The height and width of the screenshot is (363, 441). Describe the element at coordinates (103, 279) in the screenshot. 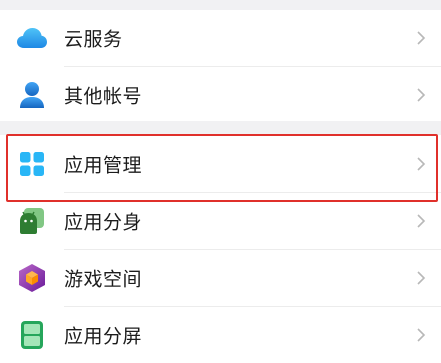

I see `row-label: 游戏空间` at that location.